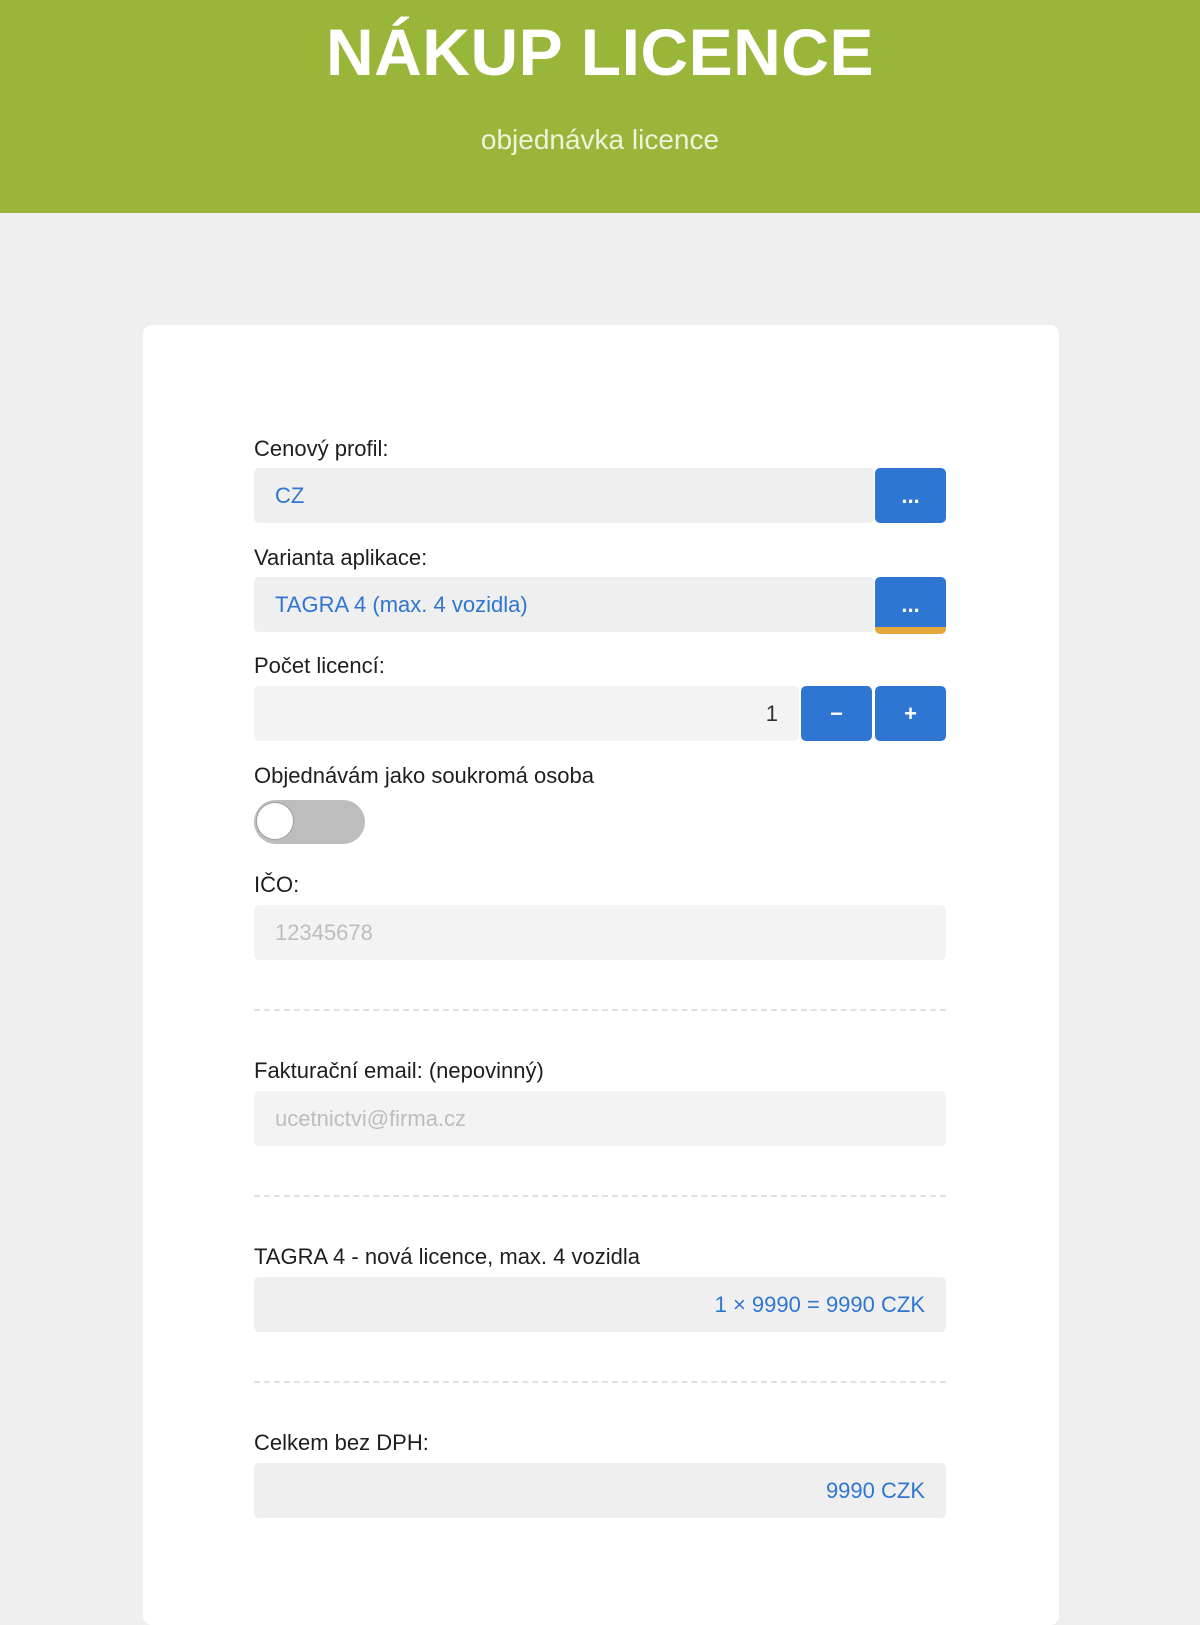  What do you see at coordinates (600, 1490) in the screenshot?
I see `total-value: 9990 CZK` at bounding box center [600, 1490].